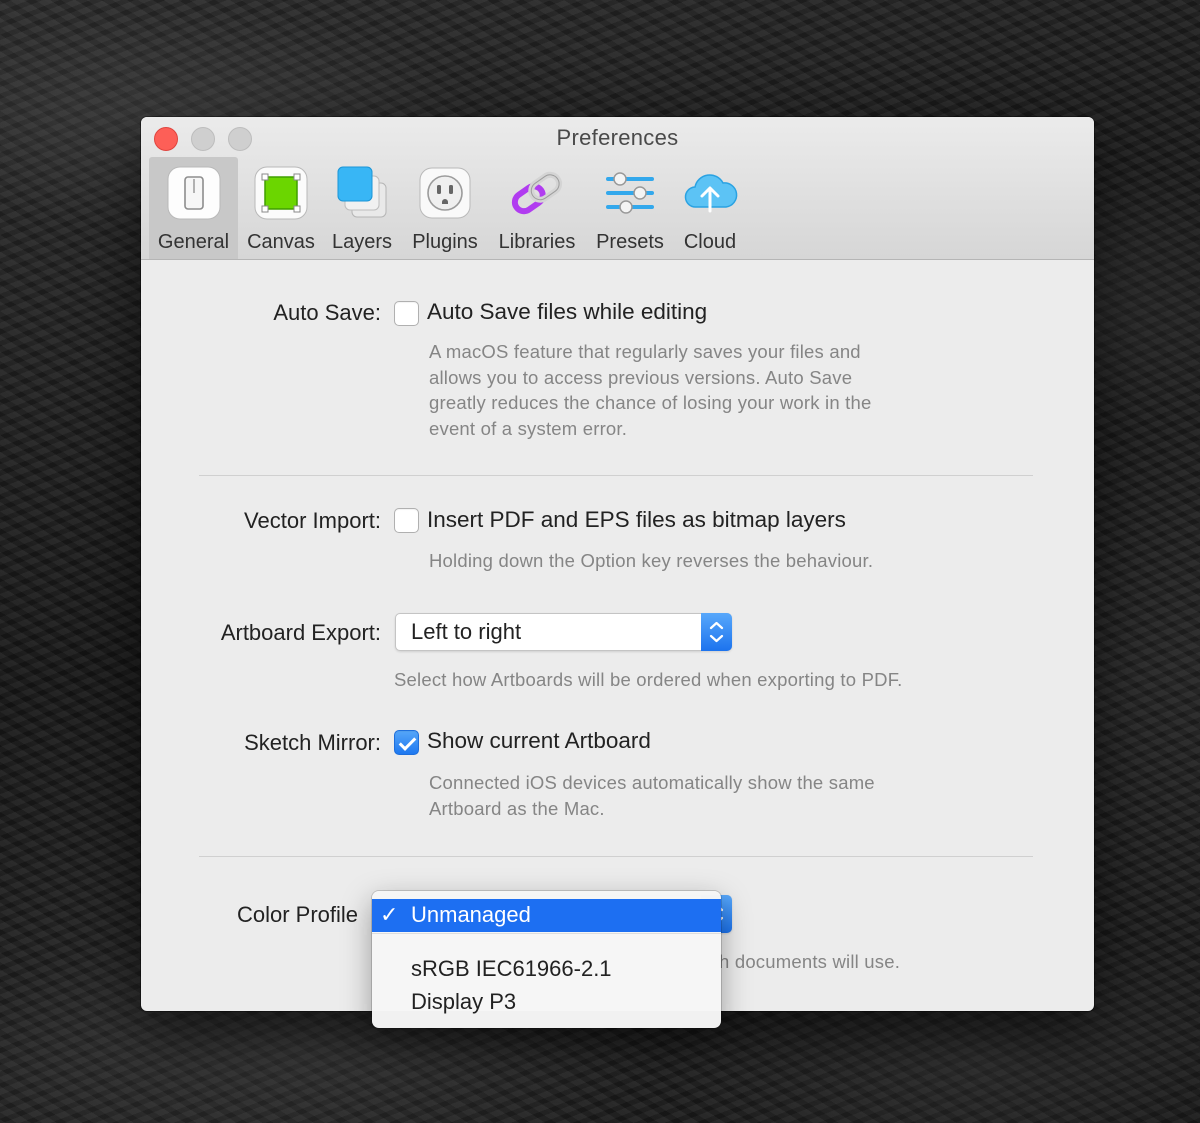 The width and height of the screenshot is (1200, 1123). Describe the element at coordinates (445, 193) in the screenshot. I see `plugins-outlet-icon` at that location.